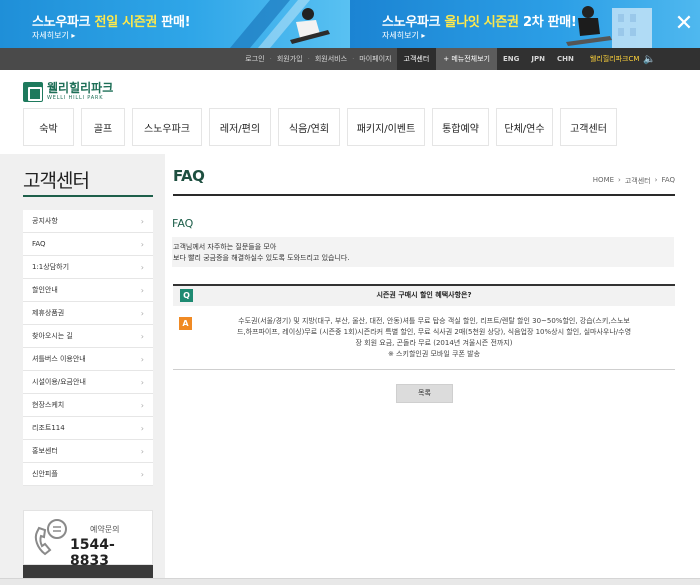 The height and width of the screenshot is (585, 700). Describe the element at coordinates (375, 59) in the screenshot. I see `mypage-link: 마이페이지` at that location.